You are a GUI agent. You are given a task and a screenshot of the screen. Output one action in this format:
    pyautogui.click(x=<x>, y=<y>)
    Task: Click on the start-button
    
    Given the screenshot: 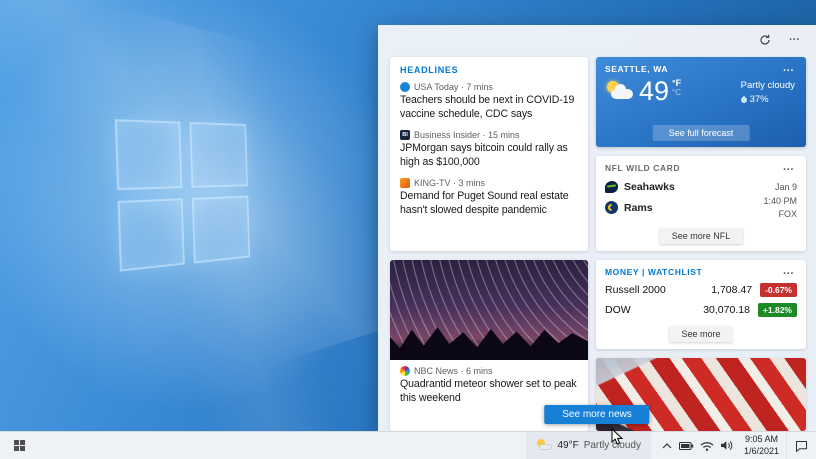 What is the action you would take?
    pyautogui.click(x=20, y=445)
    